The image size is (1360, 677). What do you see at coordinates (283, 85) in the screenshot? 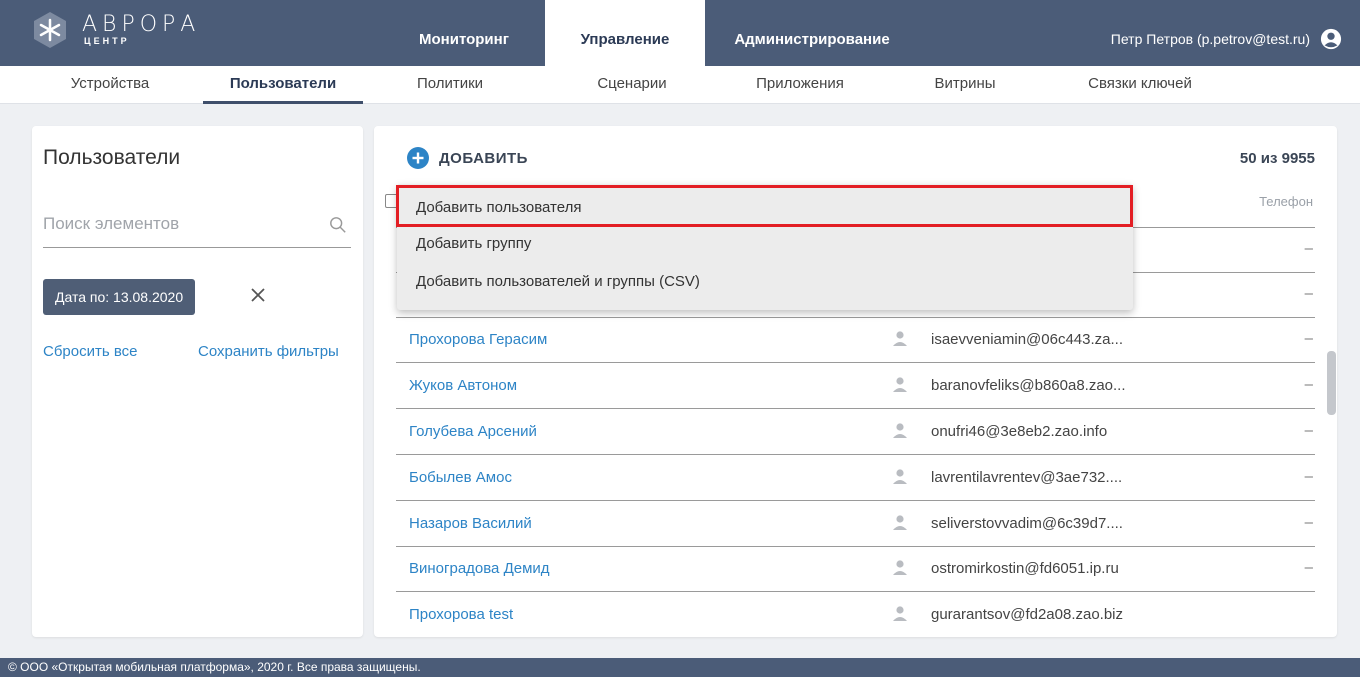
I see `subtab-users: Пользователи` at bounding box center [283, 85].